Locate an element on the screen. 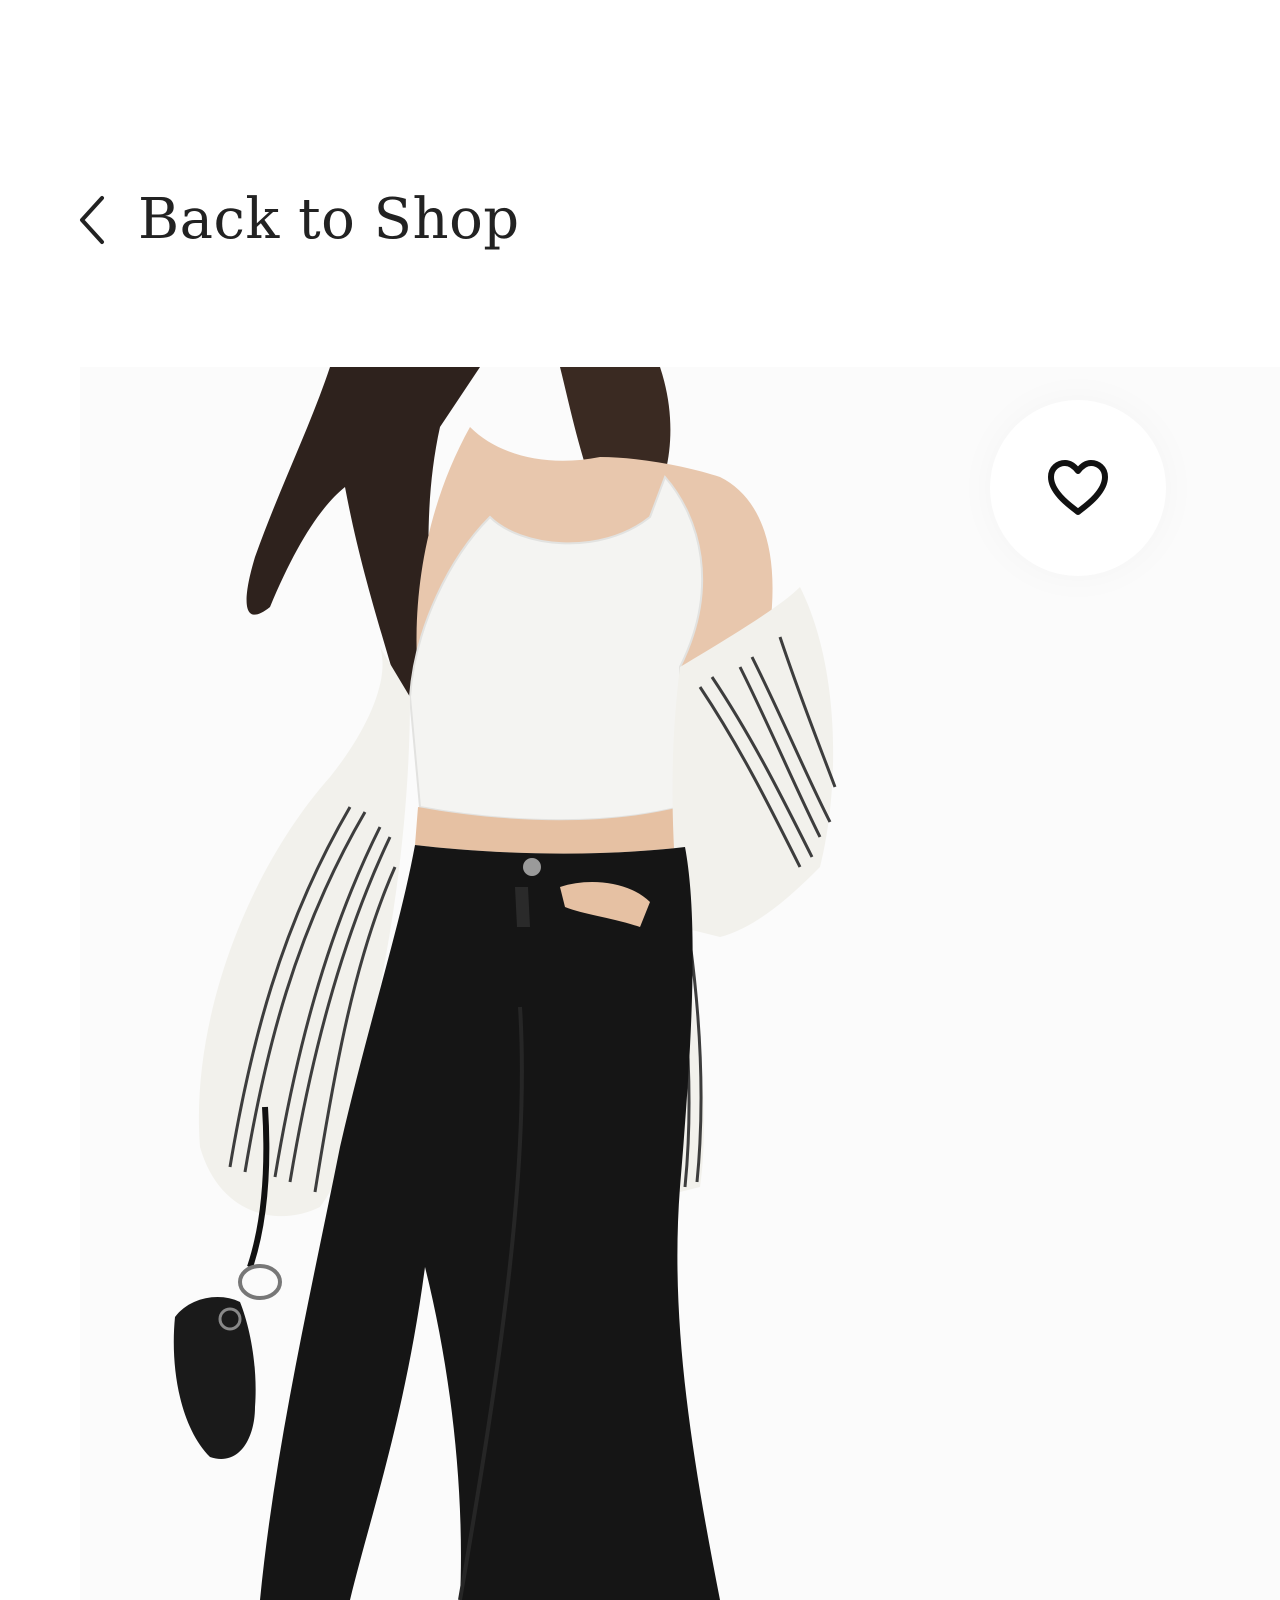 Image resolution: width=1280 pixels, height=1600 pixels. back-to-shop-link: Back to Shop is located at coordinates (298, 220).